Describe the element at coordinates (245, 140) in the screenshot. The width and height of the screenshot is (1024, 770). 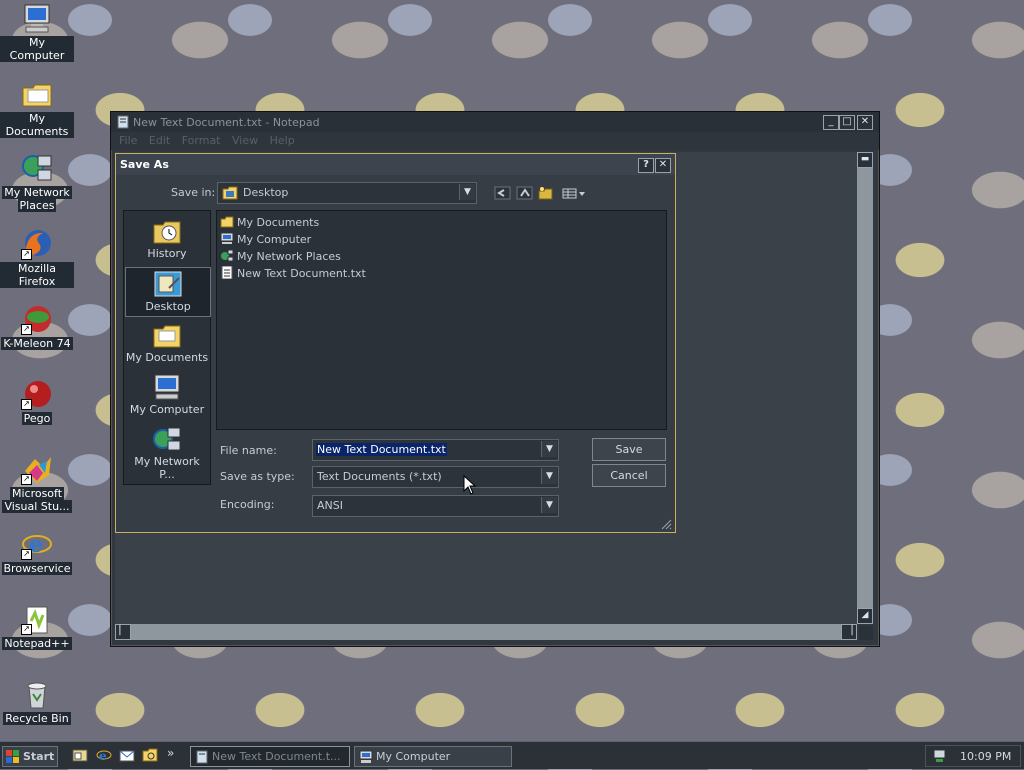
I see `menu-view: View` at that location.